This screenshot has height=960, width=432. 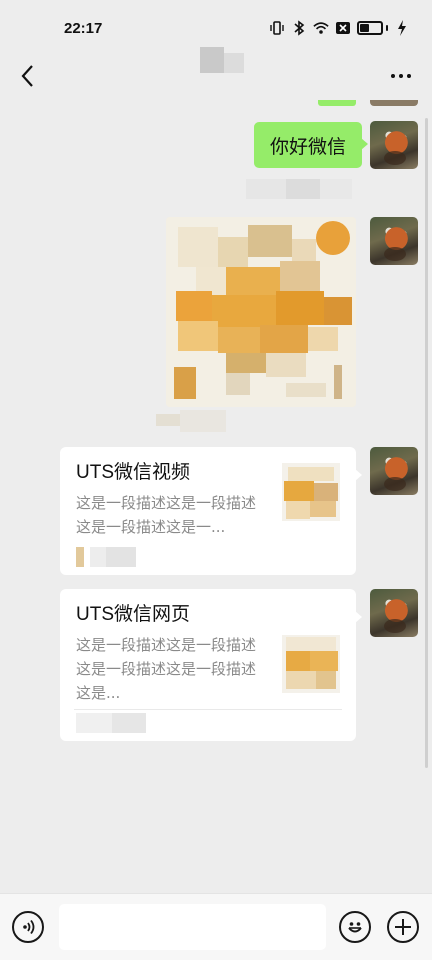 I want to click on more-dots-icon, so click(x=393, y=76).